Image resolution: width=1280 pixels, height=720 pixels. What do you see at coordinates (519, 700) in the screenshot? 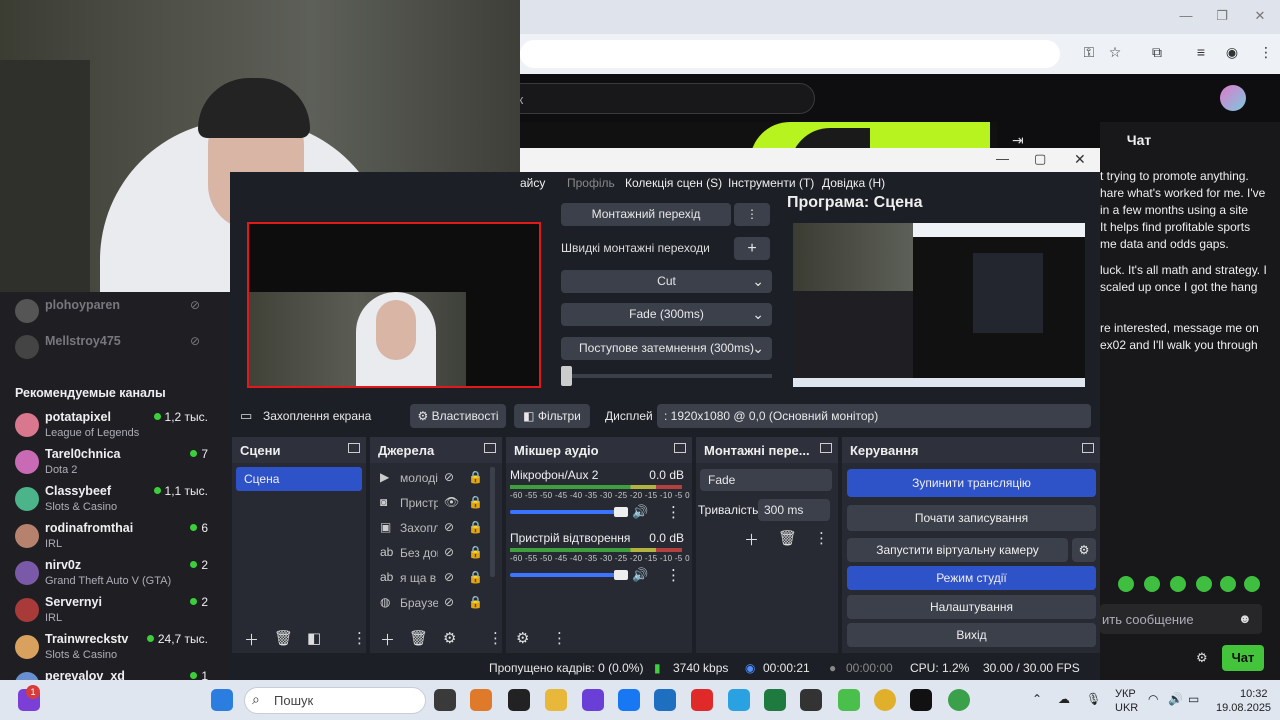
I see `obs-icon` at bounding box center [519, 700].